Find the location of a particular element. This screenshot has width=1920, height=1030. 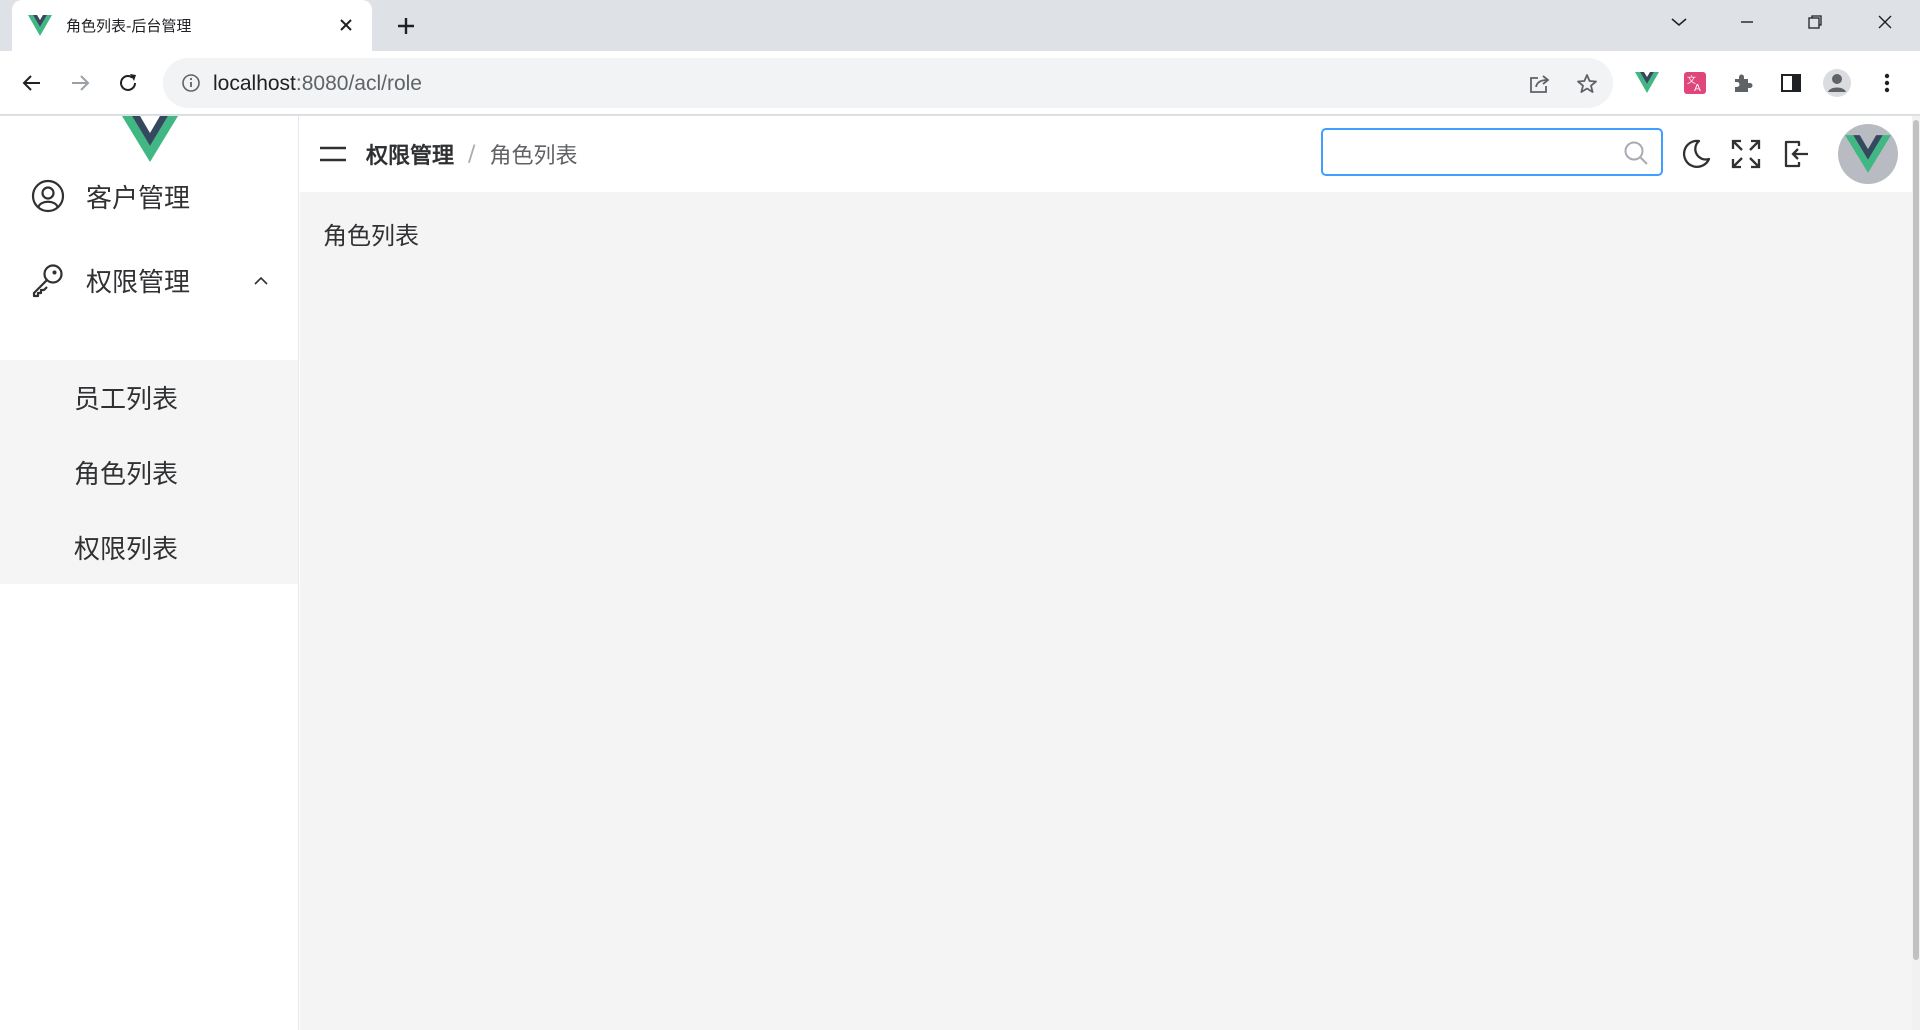

logout-icon is located at coordinates (1796, 154).